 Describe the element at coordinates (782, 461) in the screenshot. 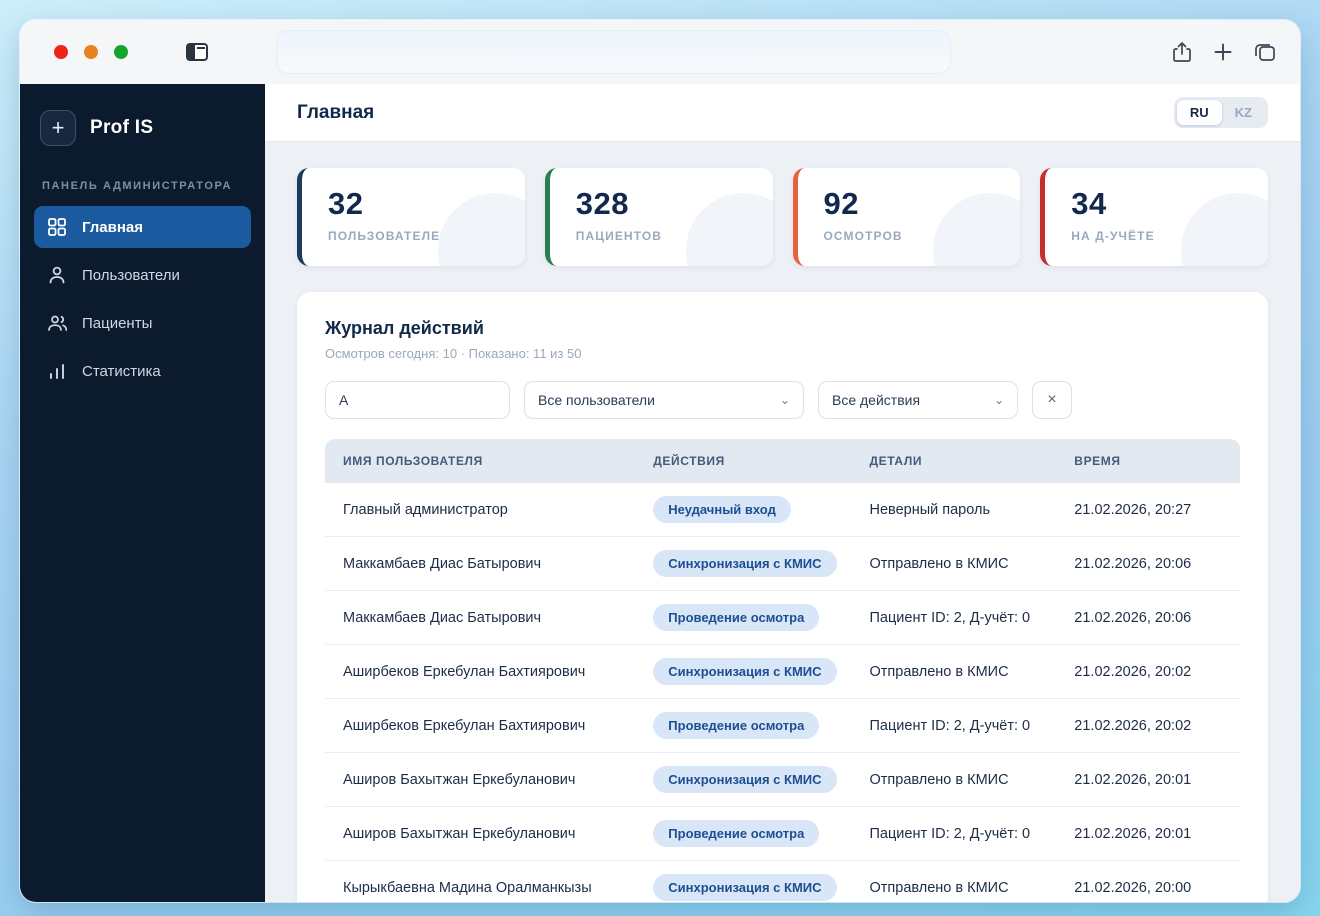

I see `table-header: ИМЯ ПОЛЬЗОВАТЕЛЯ ДЕЙСТВИЯ ДЕТАЛИ ВРЕМЯ` at that location.